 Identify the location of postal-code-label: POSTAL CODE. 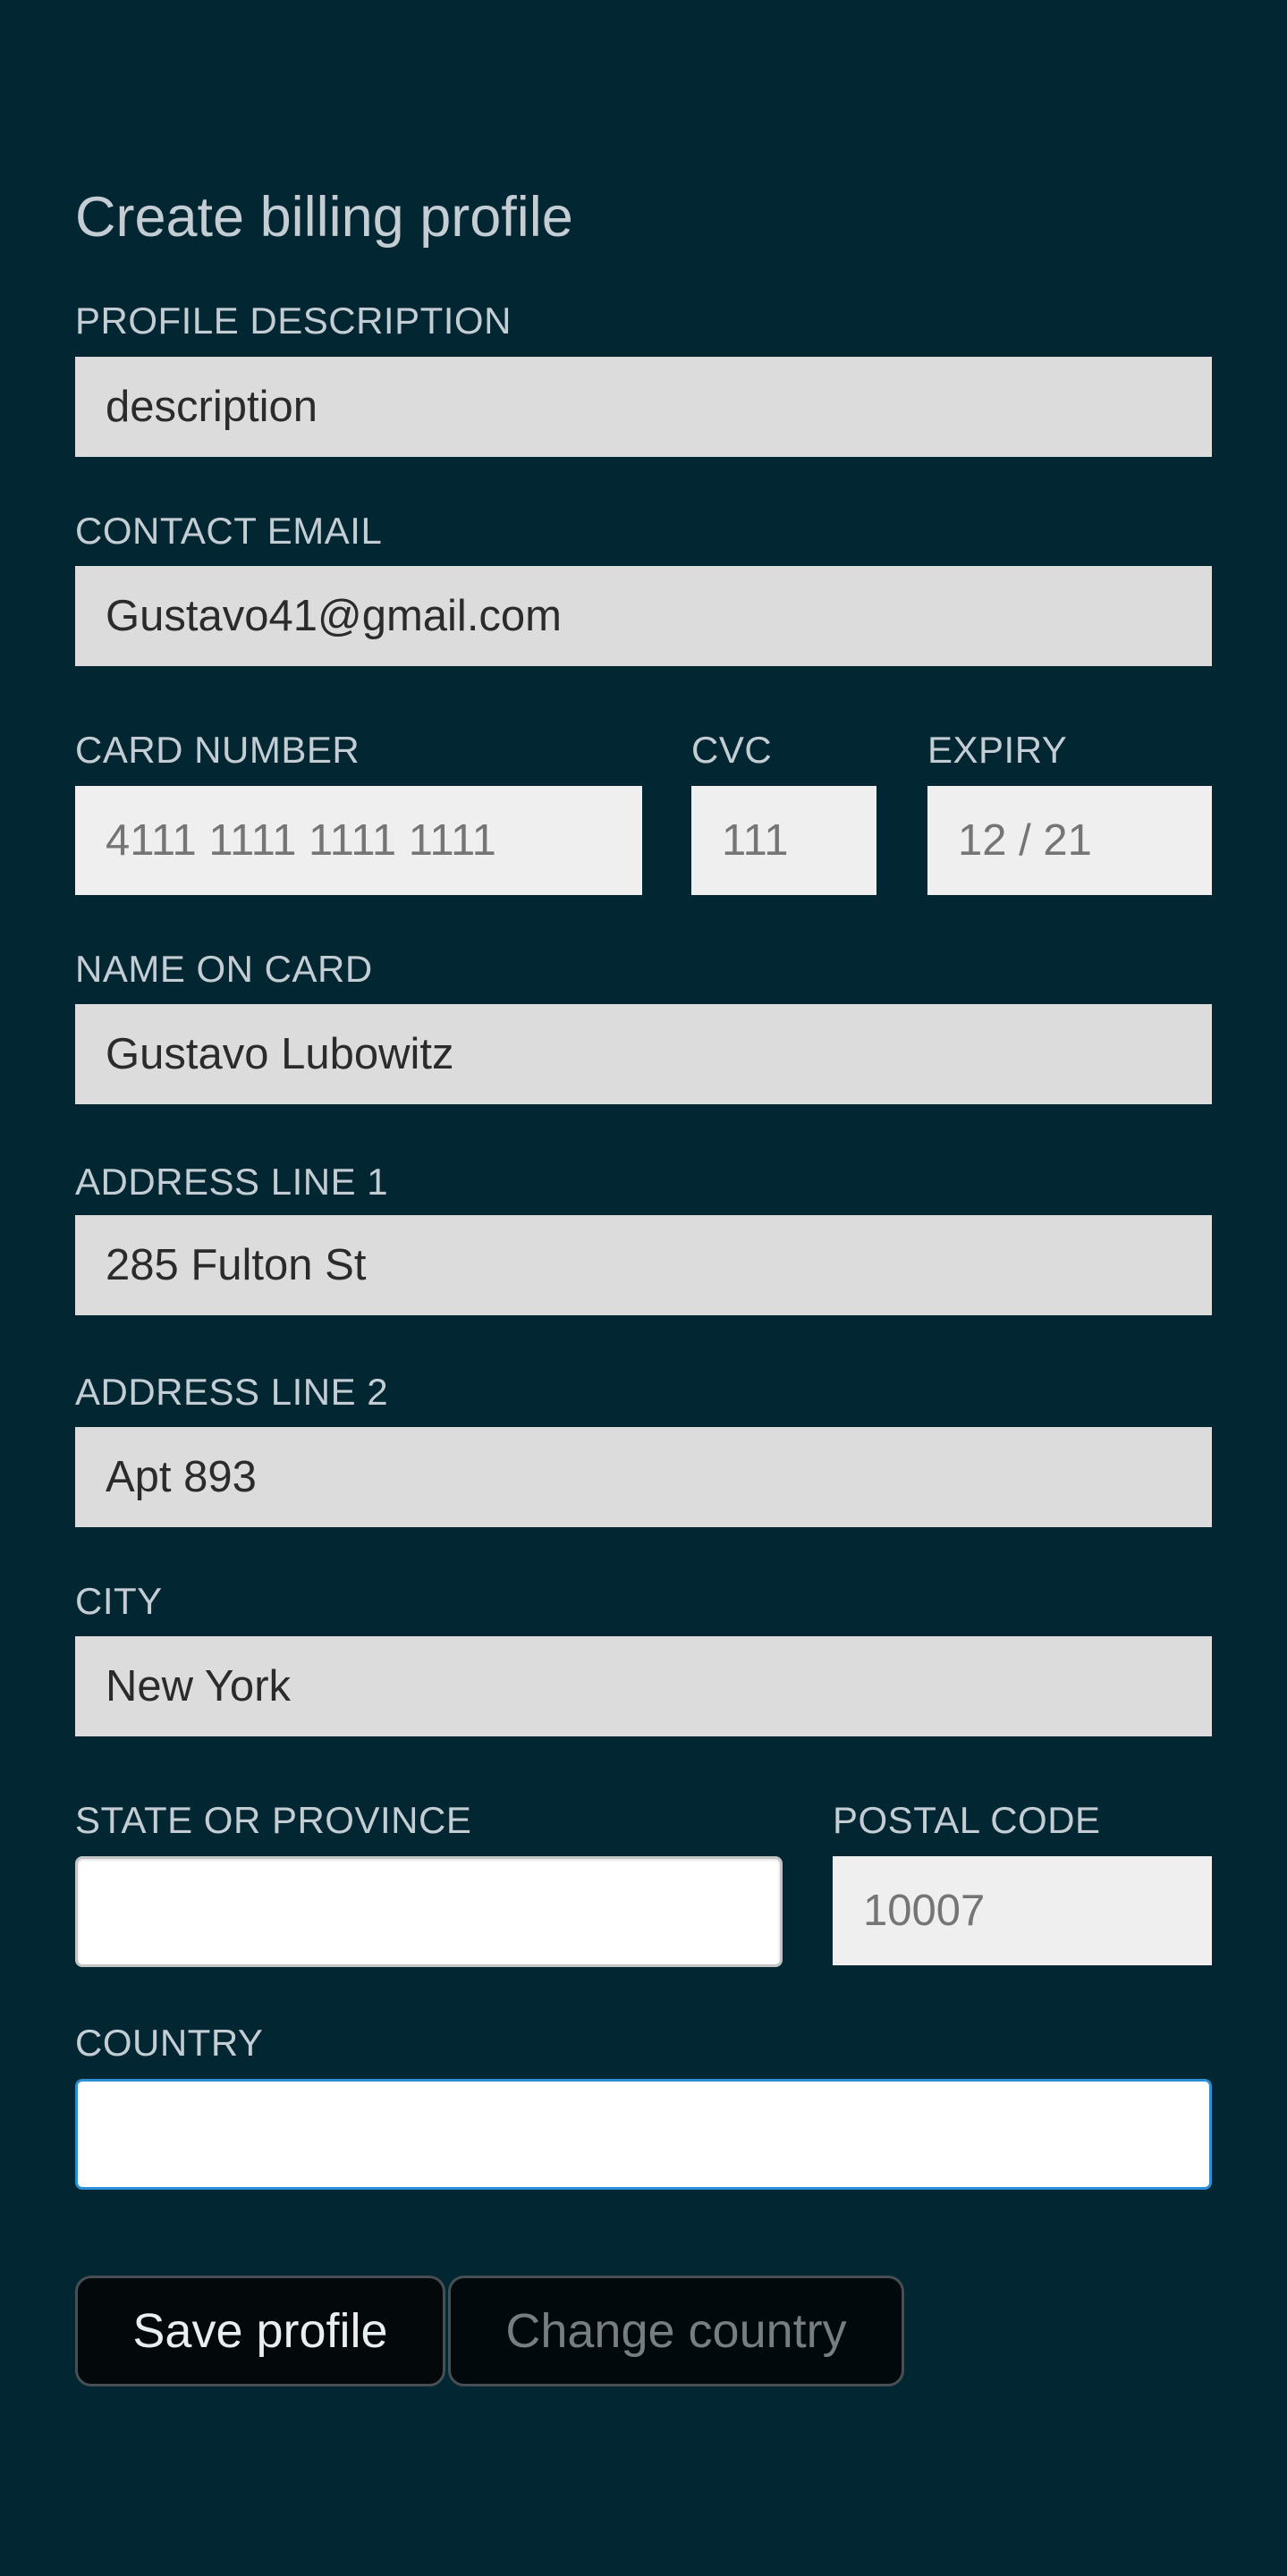
(967, 1820).